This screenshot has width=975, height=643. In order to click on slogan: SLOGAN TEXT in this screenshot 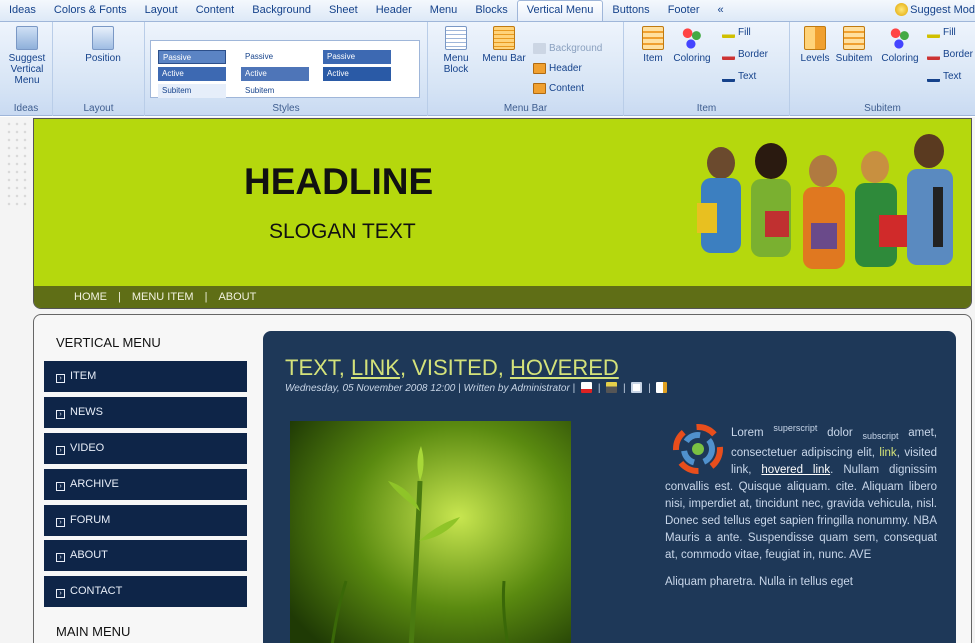, I will do `click(342, 231)`.